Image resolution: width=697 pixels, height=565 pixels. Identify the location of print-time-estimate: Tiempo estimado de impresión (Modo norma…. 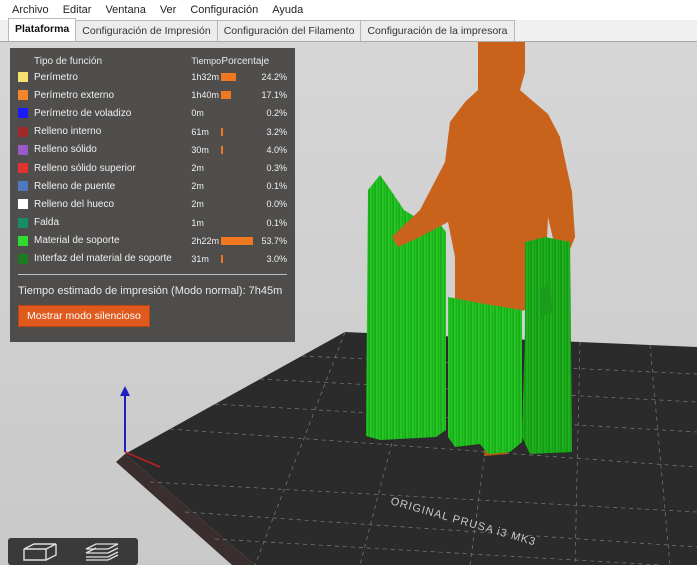
(150, 291).